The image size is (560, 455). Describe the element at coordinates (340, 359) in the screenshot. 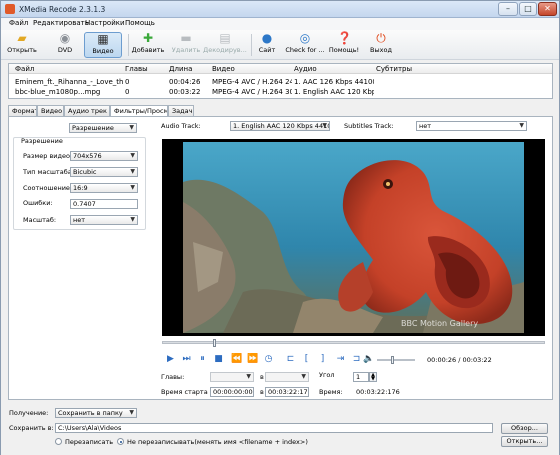

I see `jump-end-icon: ⇥` at that location.